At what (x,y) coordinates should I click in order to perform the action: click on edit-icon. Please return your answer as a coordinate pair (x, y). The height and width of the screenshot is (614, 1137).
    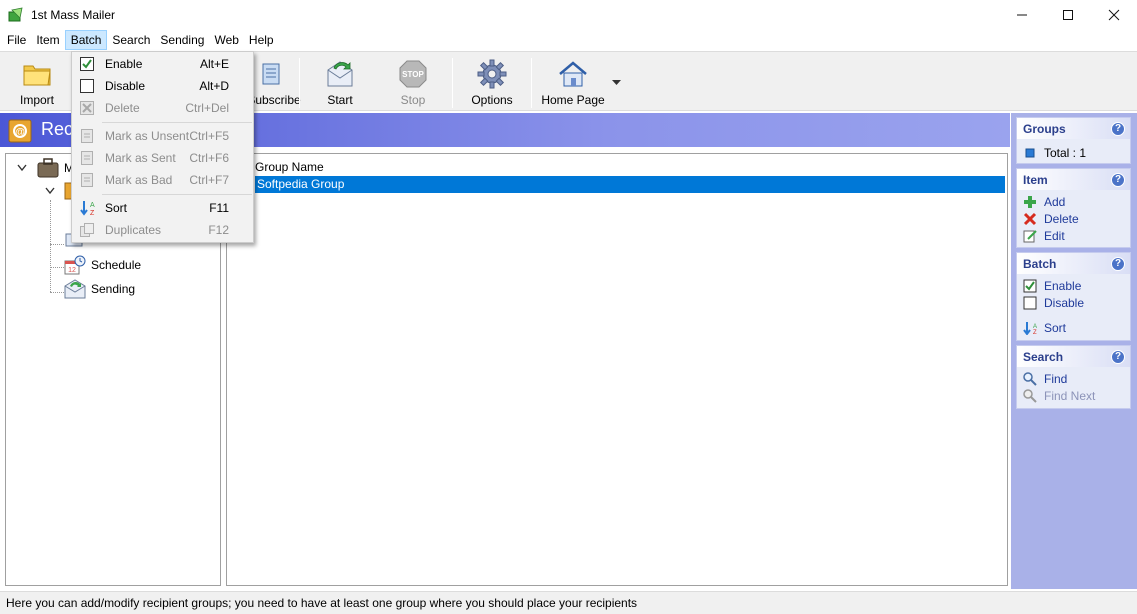
    Looking at the image, I should click on (1030, 235).